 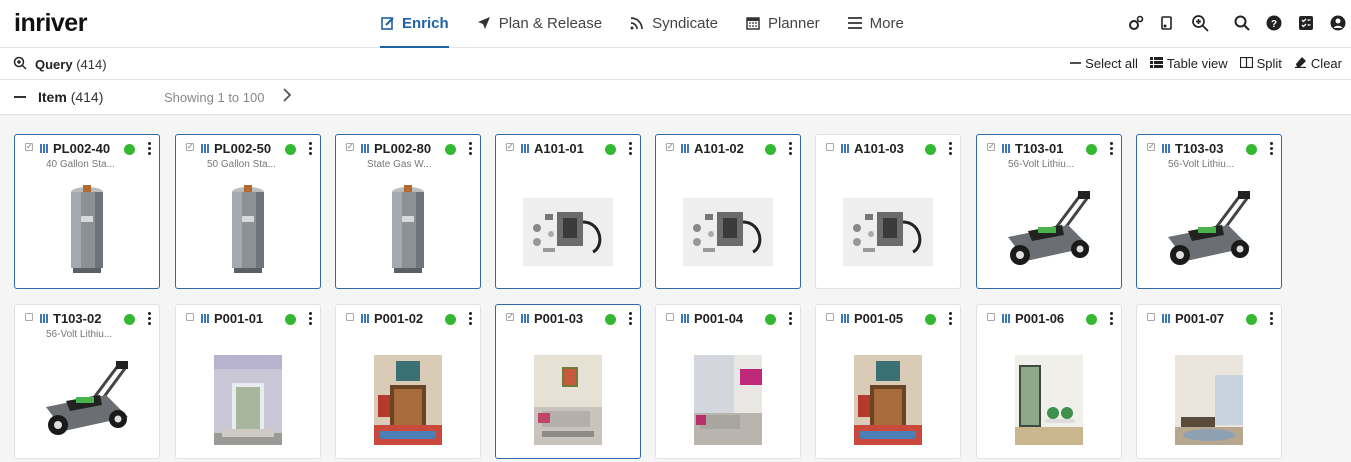 I want to click on nav-label: Syndicate, so click(x=685, y=23).